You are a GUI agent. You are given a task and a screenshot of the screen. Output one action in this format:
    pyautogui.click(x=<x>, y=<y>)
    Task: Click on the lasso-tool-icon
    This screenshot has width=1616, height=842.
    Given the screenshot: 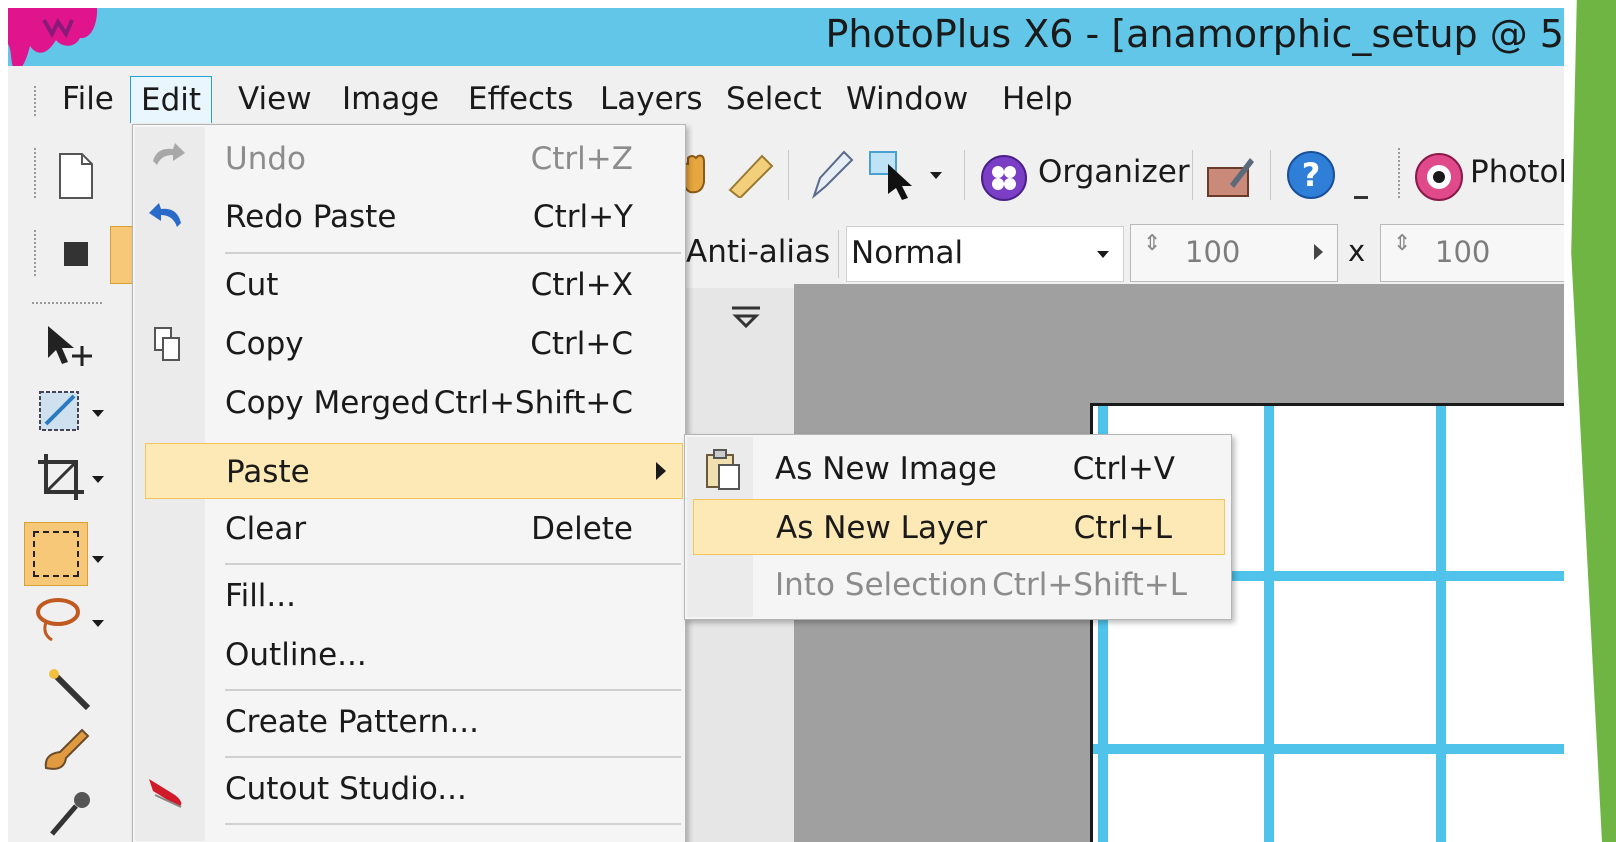 What is the action you would take?
    pyautogui.click(x=60, y=619)
    